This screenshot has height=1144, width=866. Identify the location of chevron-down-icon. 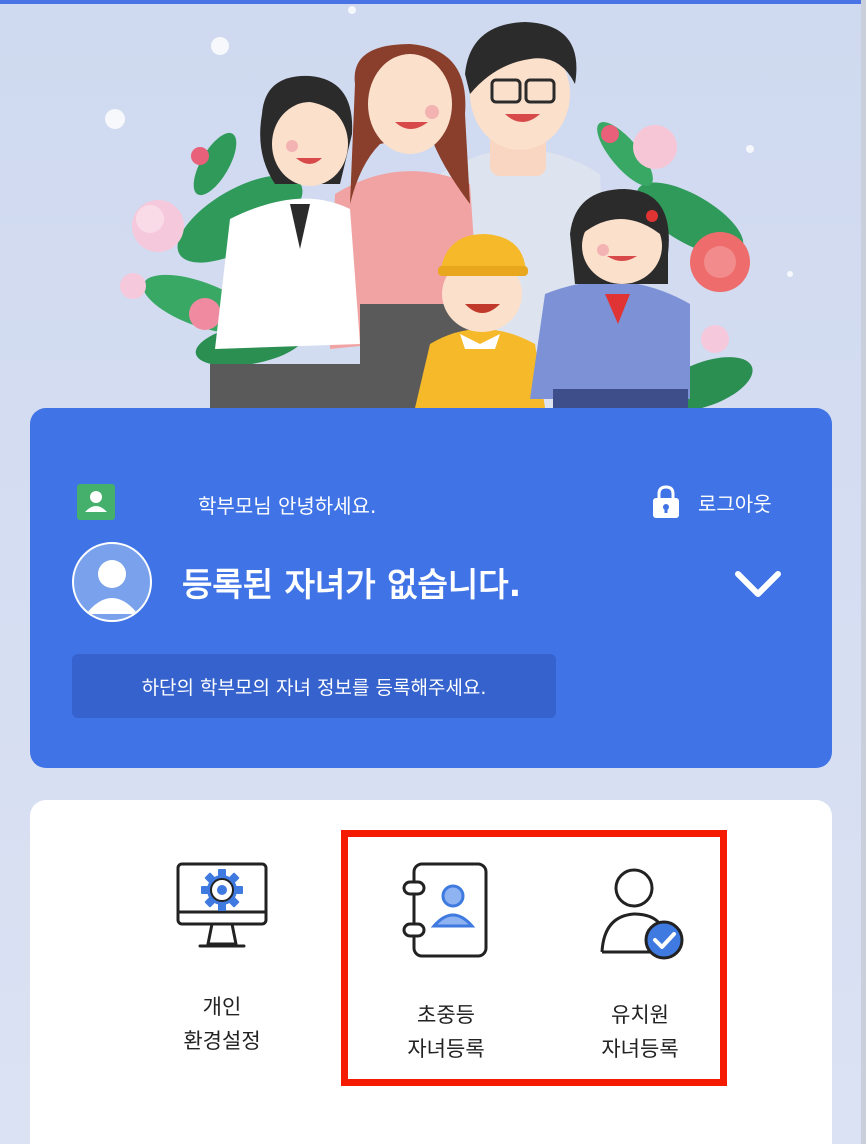
(758, 584).